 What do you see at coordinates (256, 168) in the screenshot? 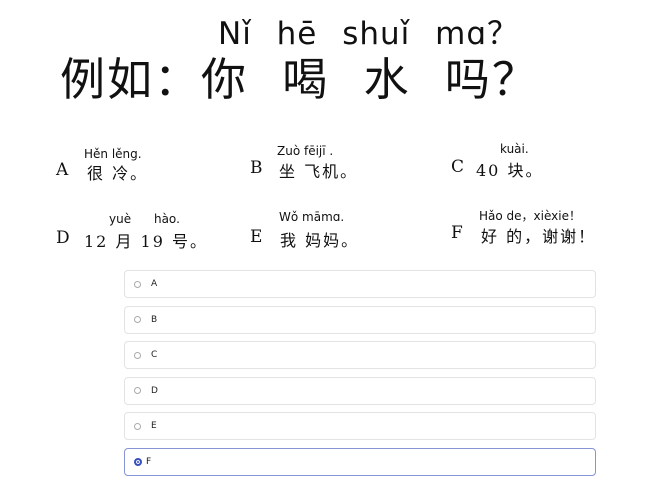
I see `option-b-letter: B` at bounding box center [256, 168].